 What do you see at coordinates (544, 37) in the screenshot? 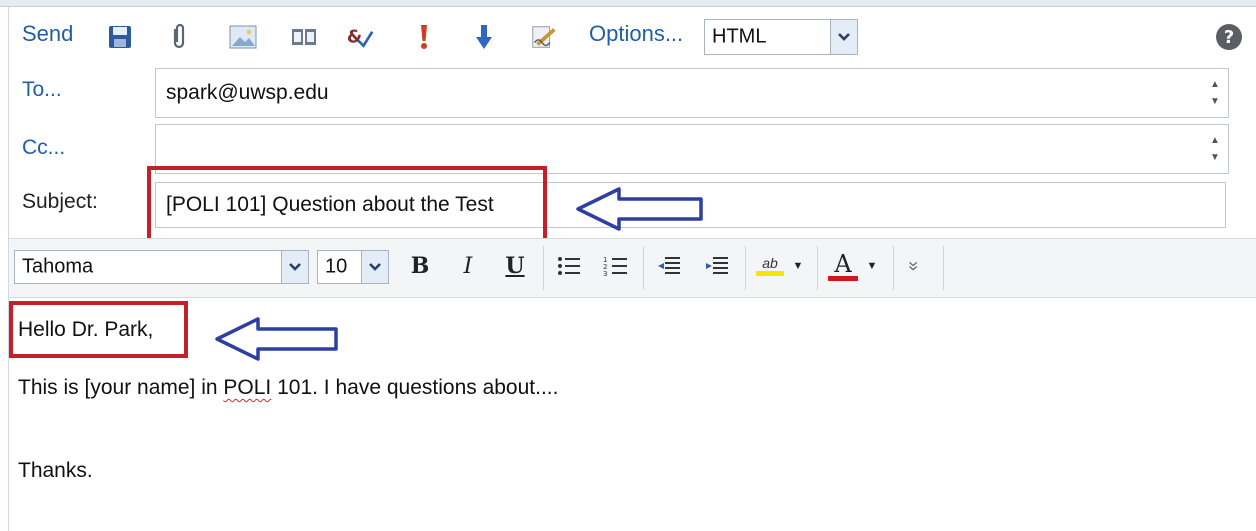
I see `signature-icon` at bounding box center [544, 37].